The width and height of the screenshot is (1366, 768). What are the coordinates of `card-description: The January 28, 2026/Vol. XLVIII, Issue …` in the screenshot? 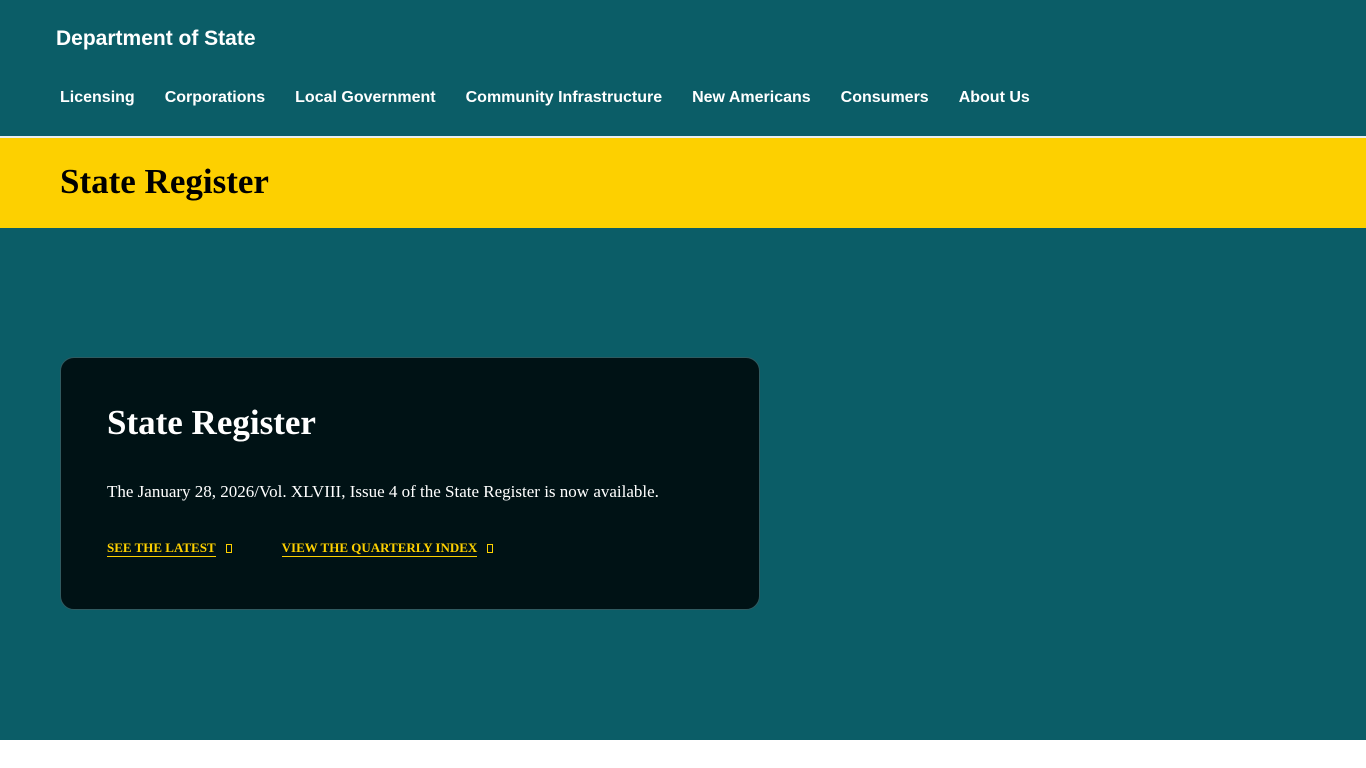 It's located at (383, 491).